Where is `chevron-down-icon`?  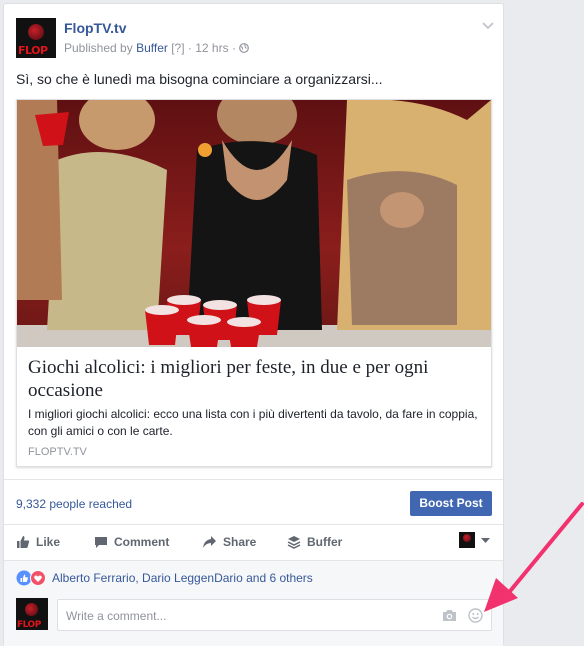 chevron-down-icon is located at coordinates (488, 26).